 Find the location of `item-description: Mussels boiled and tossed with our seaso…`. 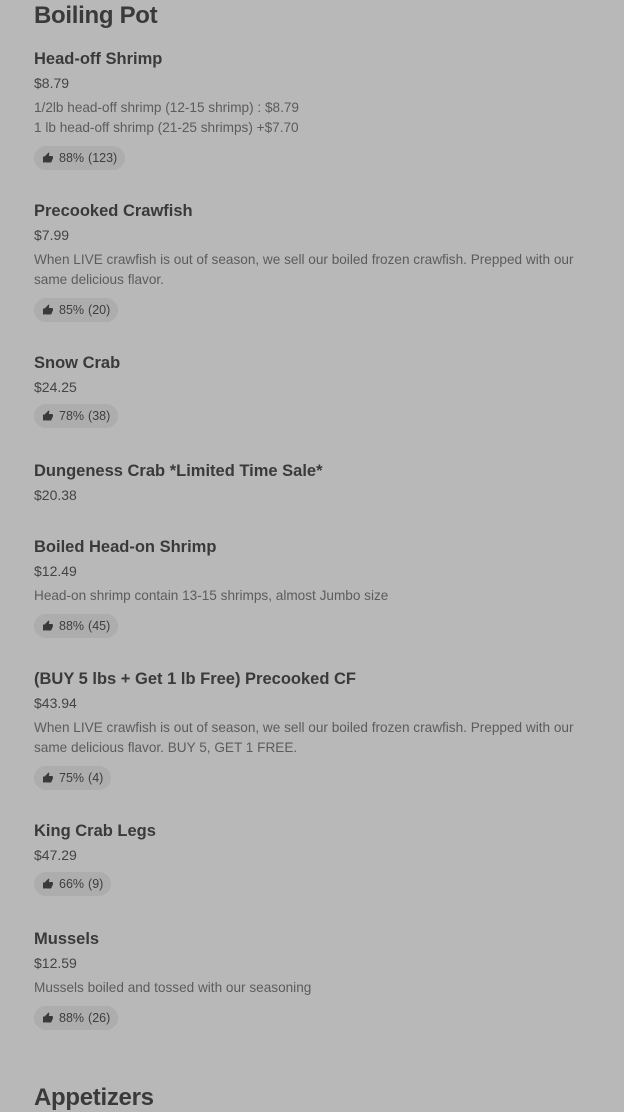

item-description: Mussels boiled and tossed with our seaso… is located at coordinates (173, 987).